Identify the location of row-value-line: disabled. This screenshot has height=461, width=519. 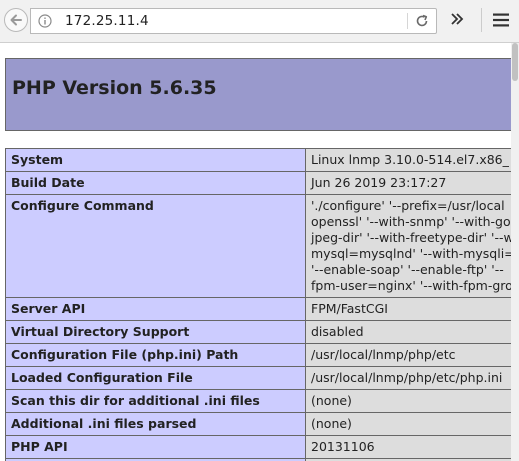
(337, 331).